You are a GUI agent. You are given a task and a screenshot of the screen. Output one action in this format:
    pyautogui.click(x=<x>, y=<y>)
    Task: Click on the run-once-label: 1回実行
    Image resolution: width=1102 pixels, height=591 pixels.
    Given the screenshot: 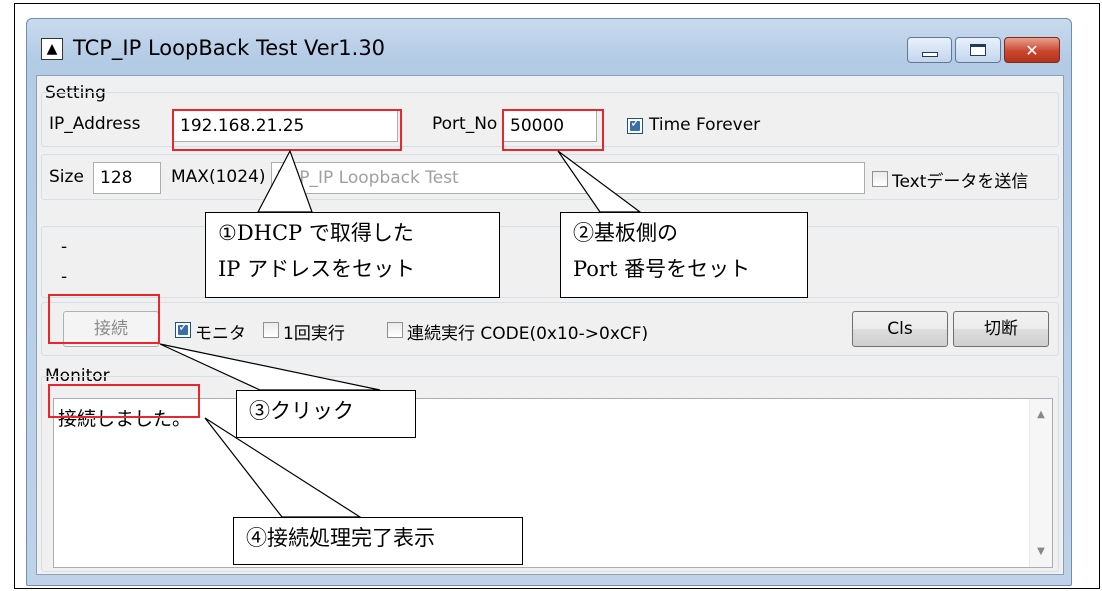 What is the action you would take?
    pyautogui.click(x=314, y=334)
    